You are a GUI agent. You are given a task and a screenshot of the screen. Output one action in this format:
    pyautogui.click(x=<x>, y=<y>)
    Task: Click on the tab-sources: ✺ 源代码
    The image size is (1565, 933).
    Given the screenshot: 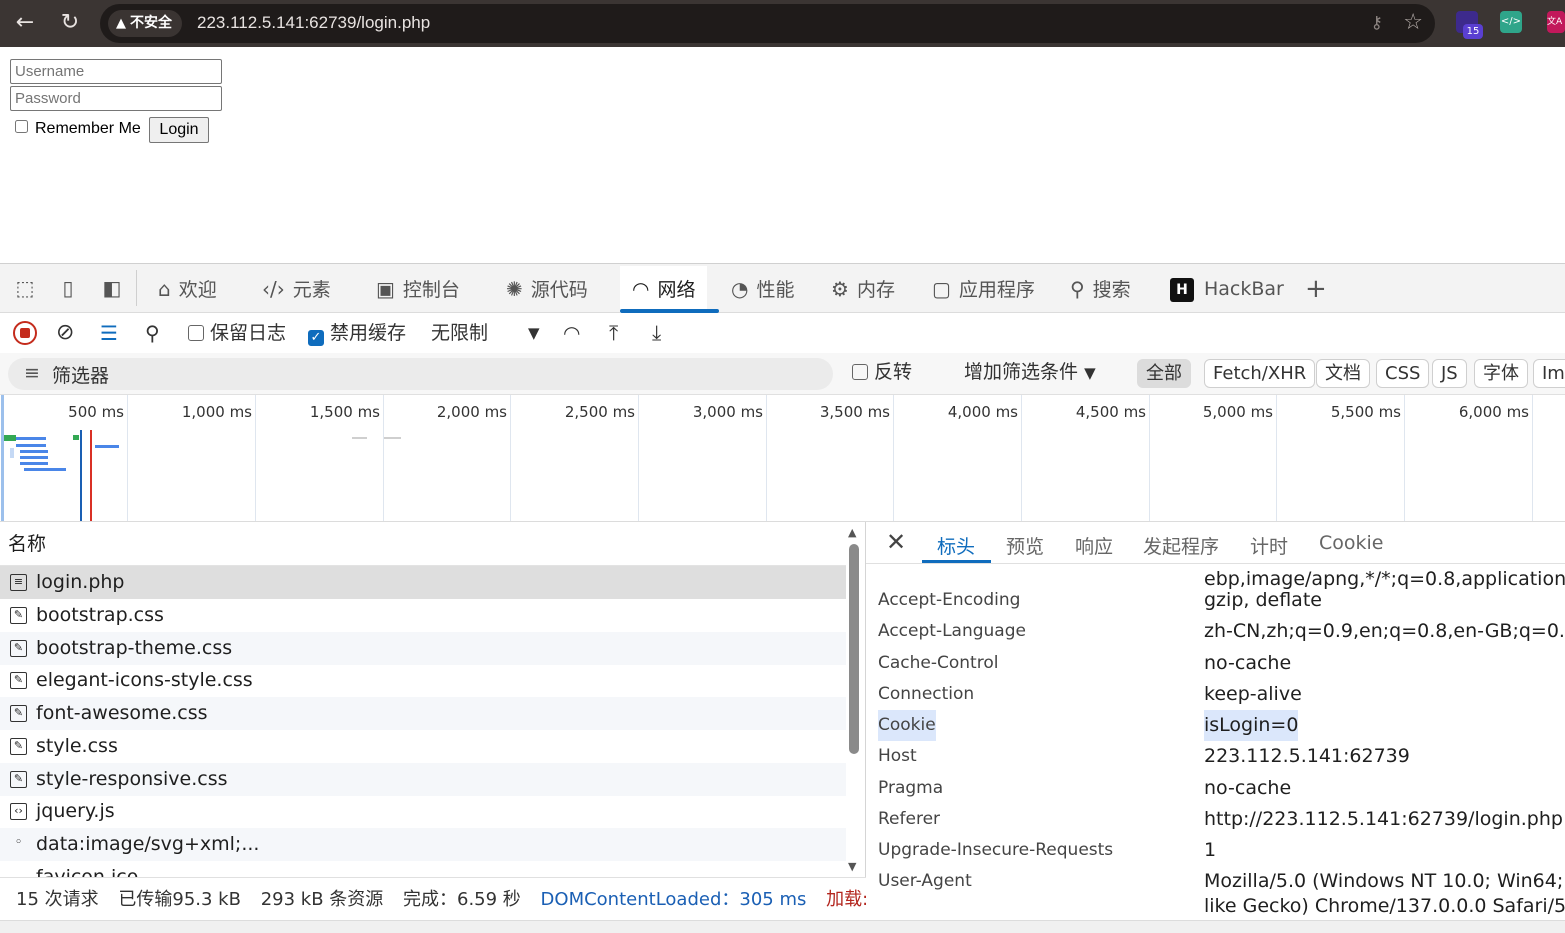 What is the action you would take?
    pyautogui.click(x=547, y=289)
    